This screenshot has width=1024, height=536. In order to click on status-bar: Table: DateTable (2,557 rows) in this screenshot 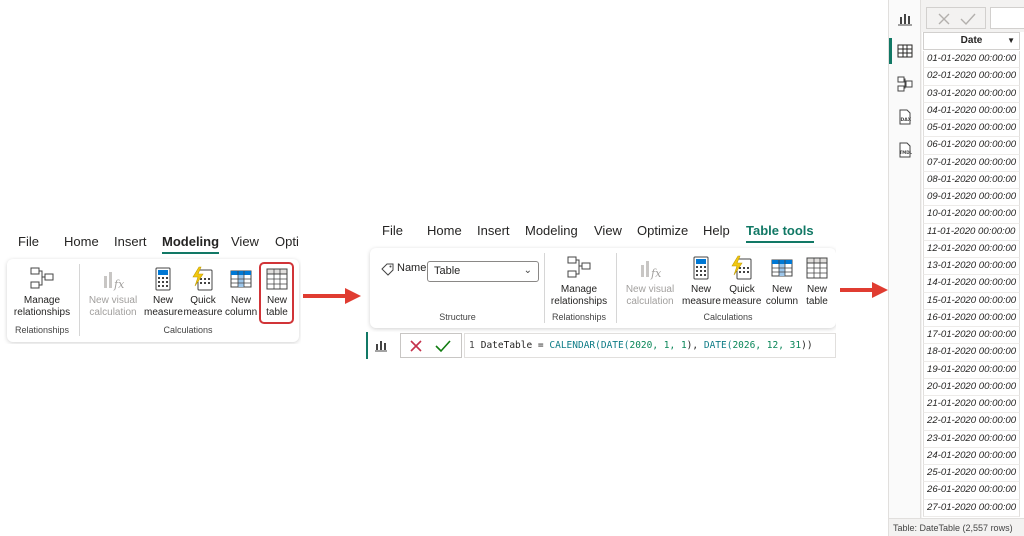, I will do `click(956, 527)`.